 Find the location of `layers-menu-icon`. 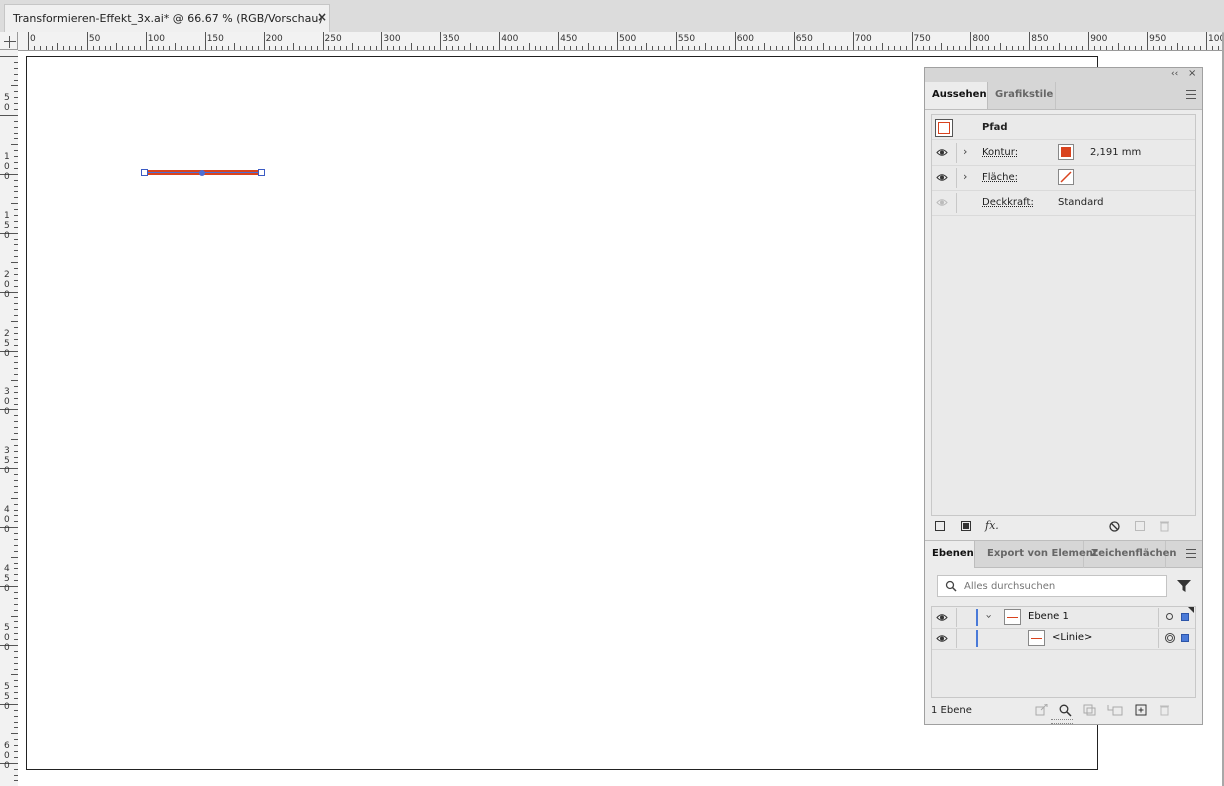

layers-menu-icon is located at coordinates (1191, 553).